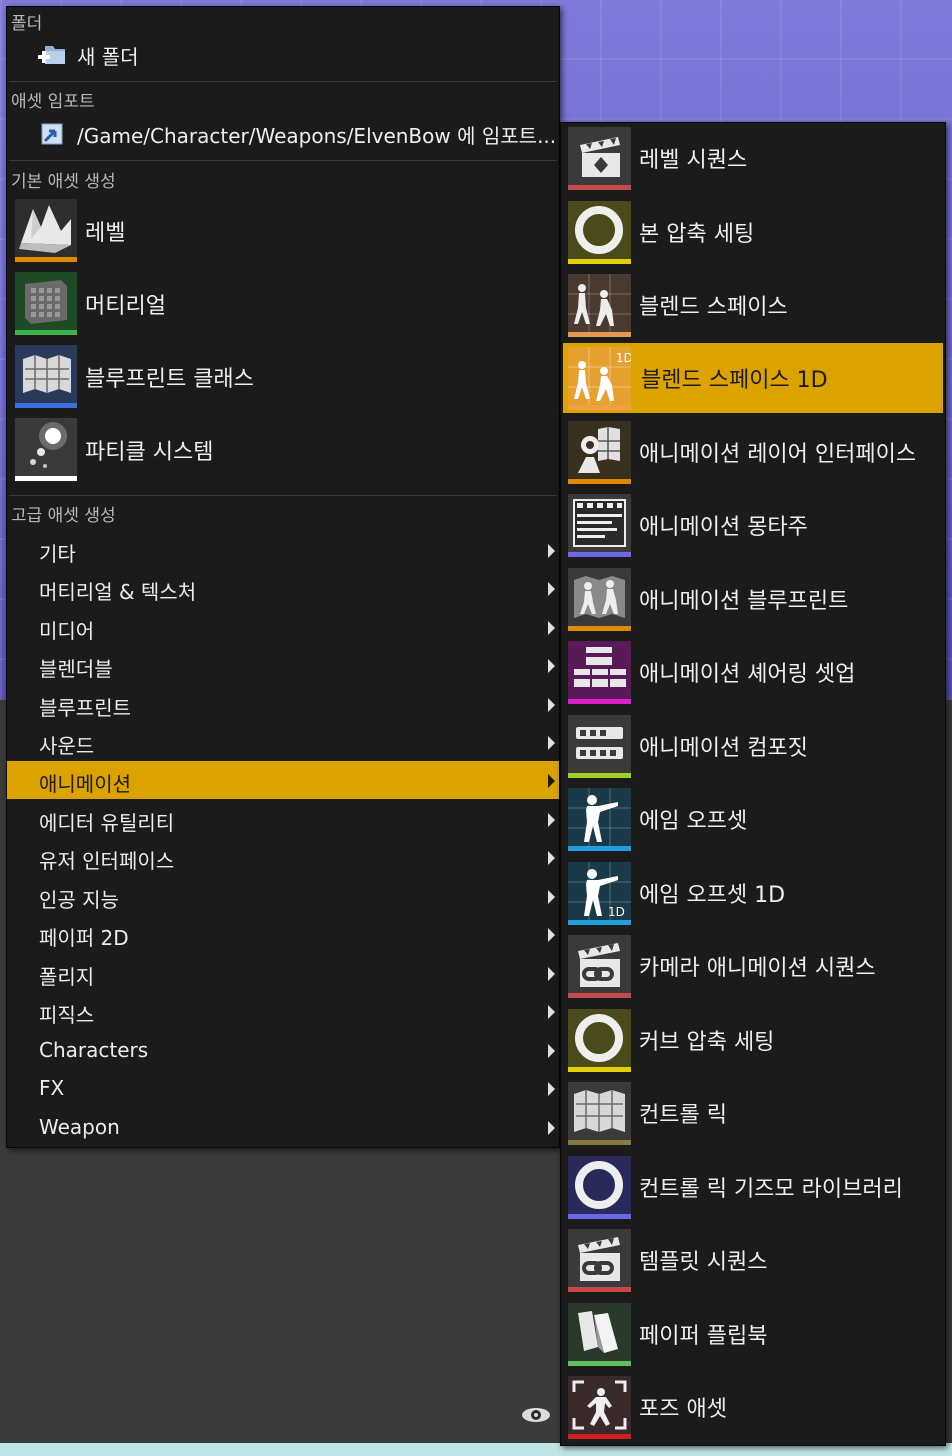  I want to click on asset-control-rig: 컨트롤 릭, so click(753, 1113).